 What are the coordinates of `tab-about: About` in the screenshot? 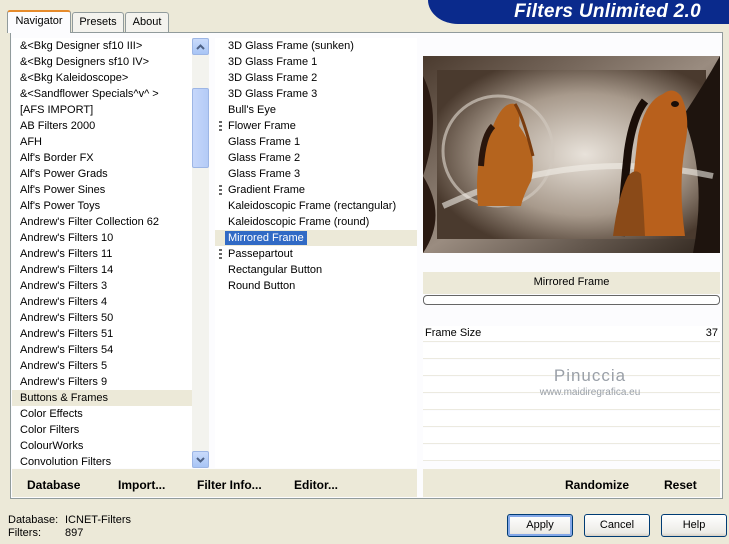 It's located at (147, 22).